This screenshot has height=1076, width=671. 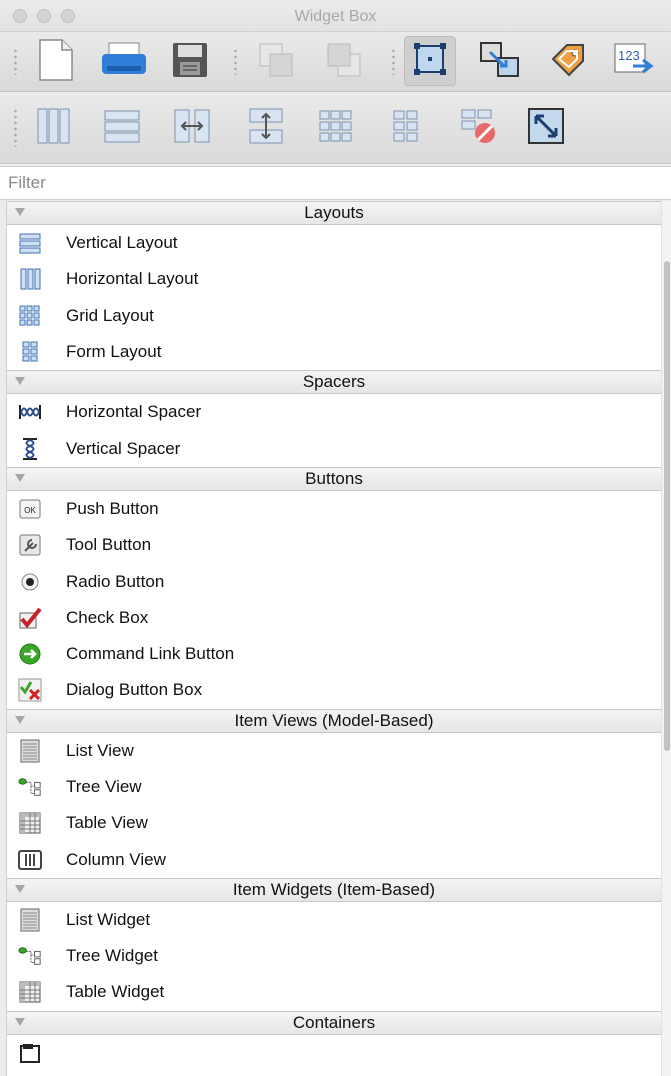 I want to click on widget-item-check-box: Check Box, so click(x=334, y=618).